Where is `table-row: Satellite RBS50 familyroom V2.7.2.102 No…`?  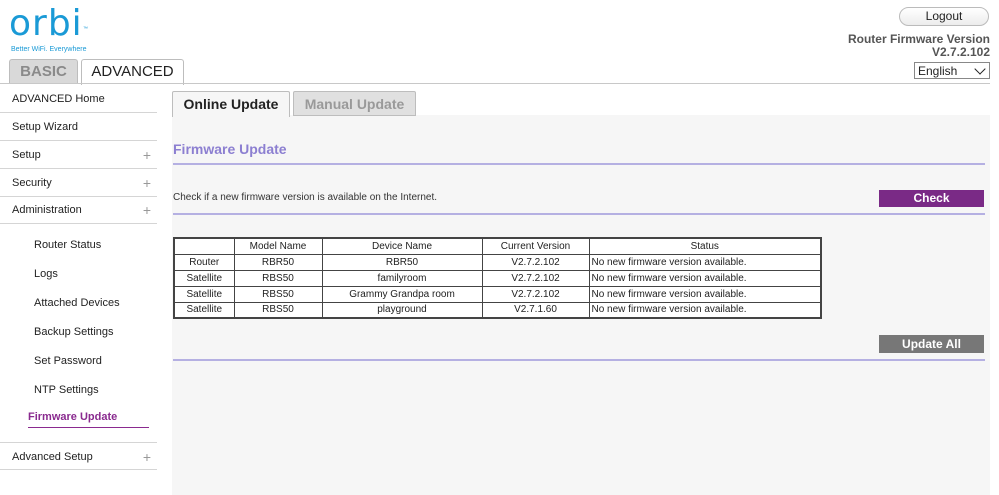 table-row: Satellite RBS50 familyroom V2.7.2.102 No… is located at coordinates (497, 278).